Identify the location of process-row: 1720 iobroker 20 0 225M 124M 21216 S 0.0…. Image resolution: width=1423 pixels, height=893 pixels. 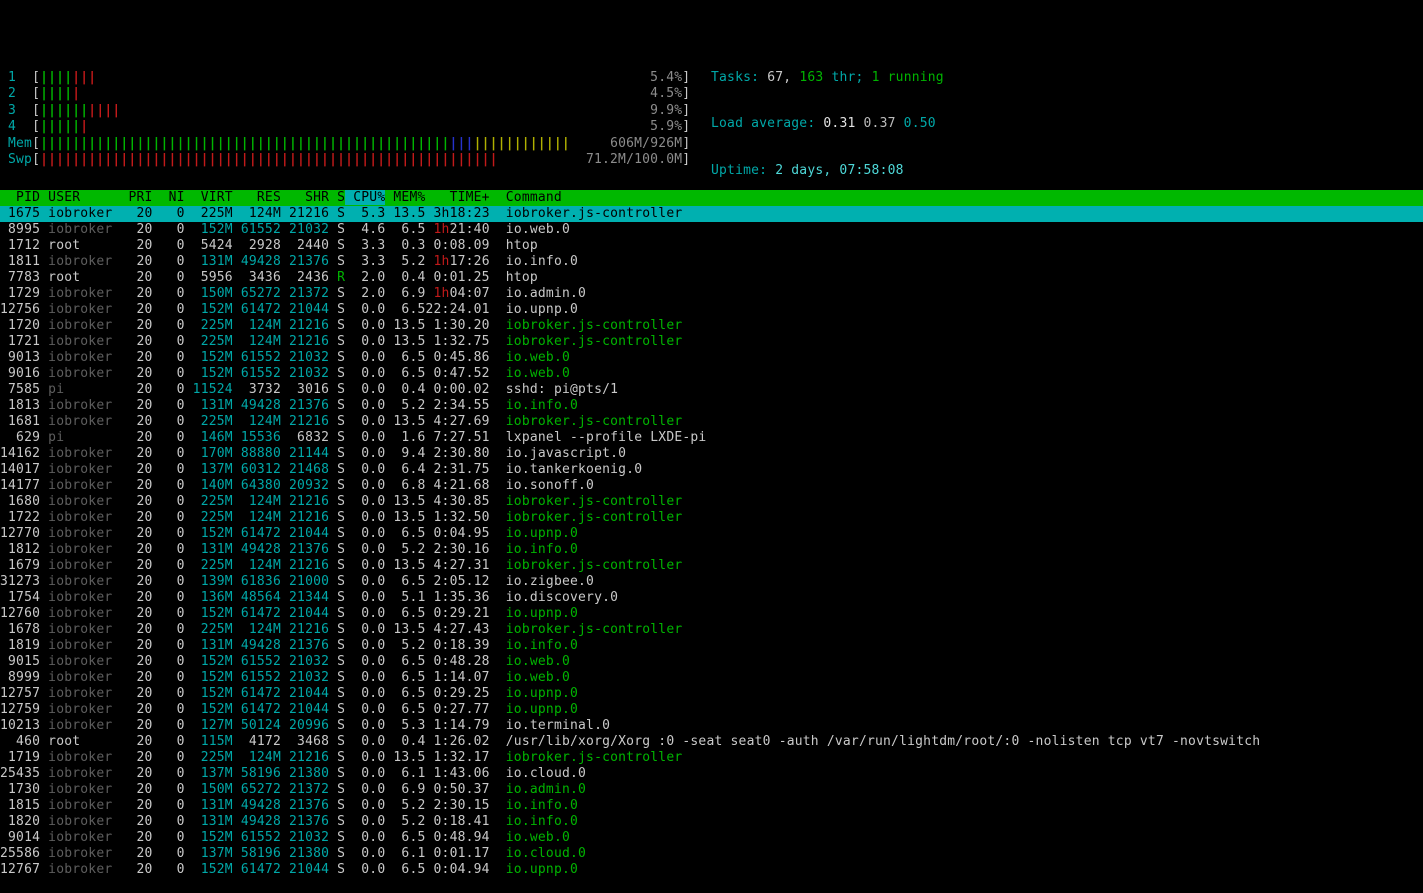
(711, 326).